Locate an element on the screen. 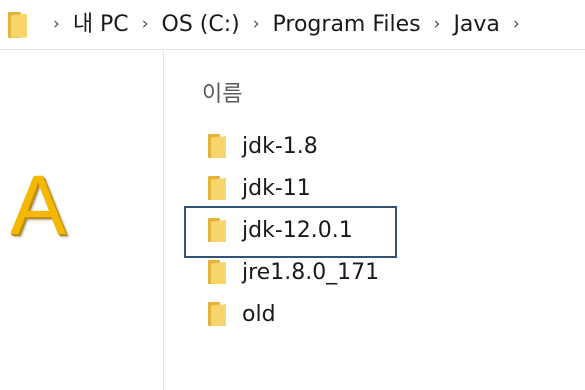 The image size is (585, 390). file-name: jdk-12.0.1 is located at coordinates (297, 230).